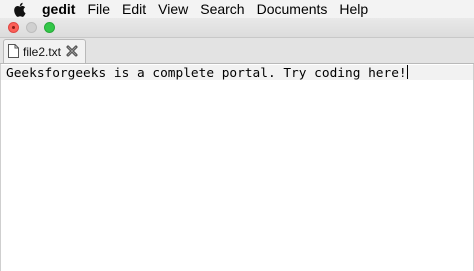 The height and width of the screenshot is (271, 474). What do you see at coordinates (98, 9) in the screenshot?
I see `menu-file: File` at bounding box center [98, 9].